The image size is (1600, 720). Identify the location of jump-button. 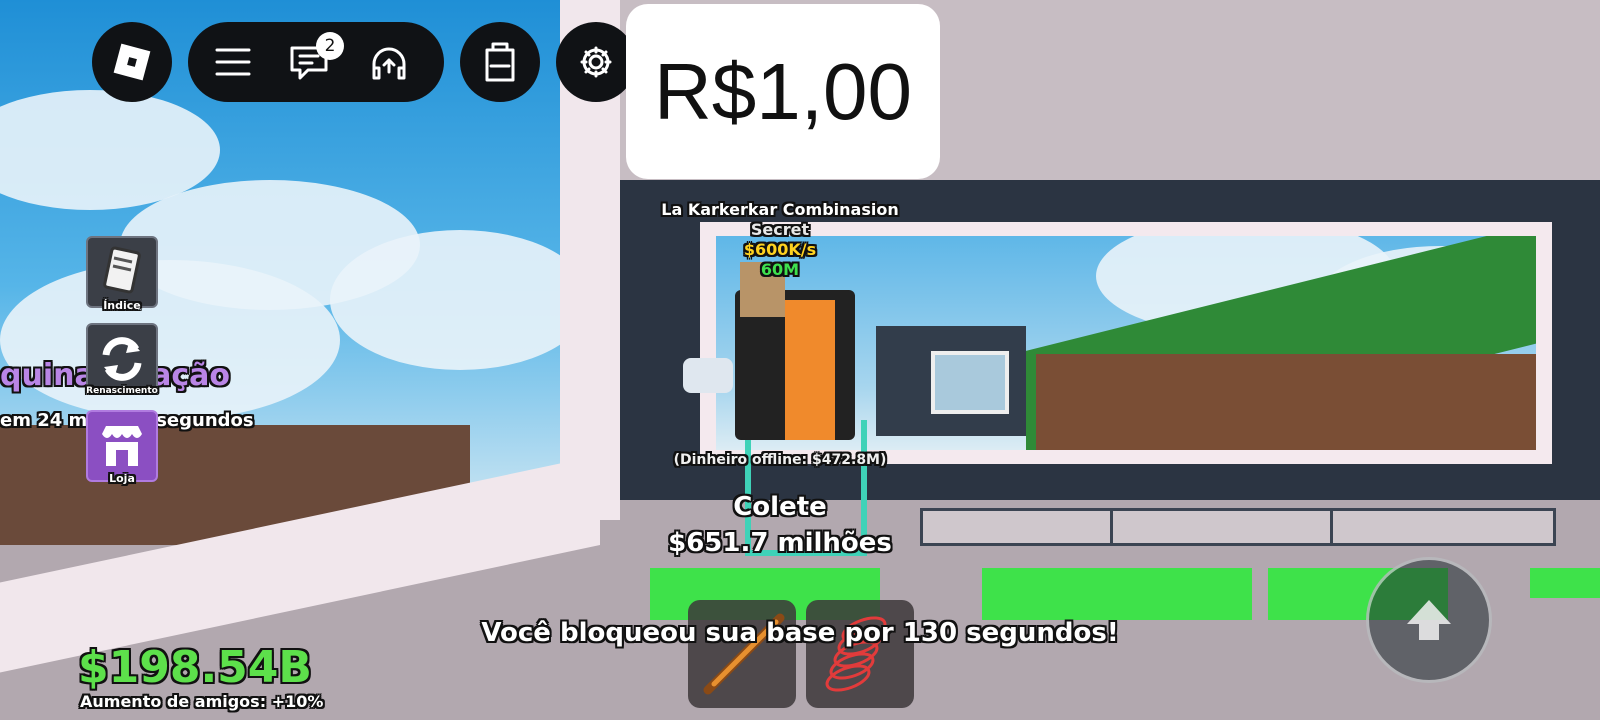
(1429, 620).